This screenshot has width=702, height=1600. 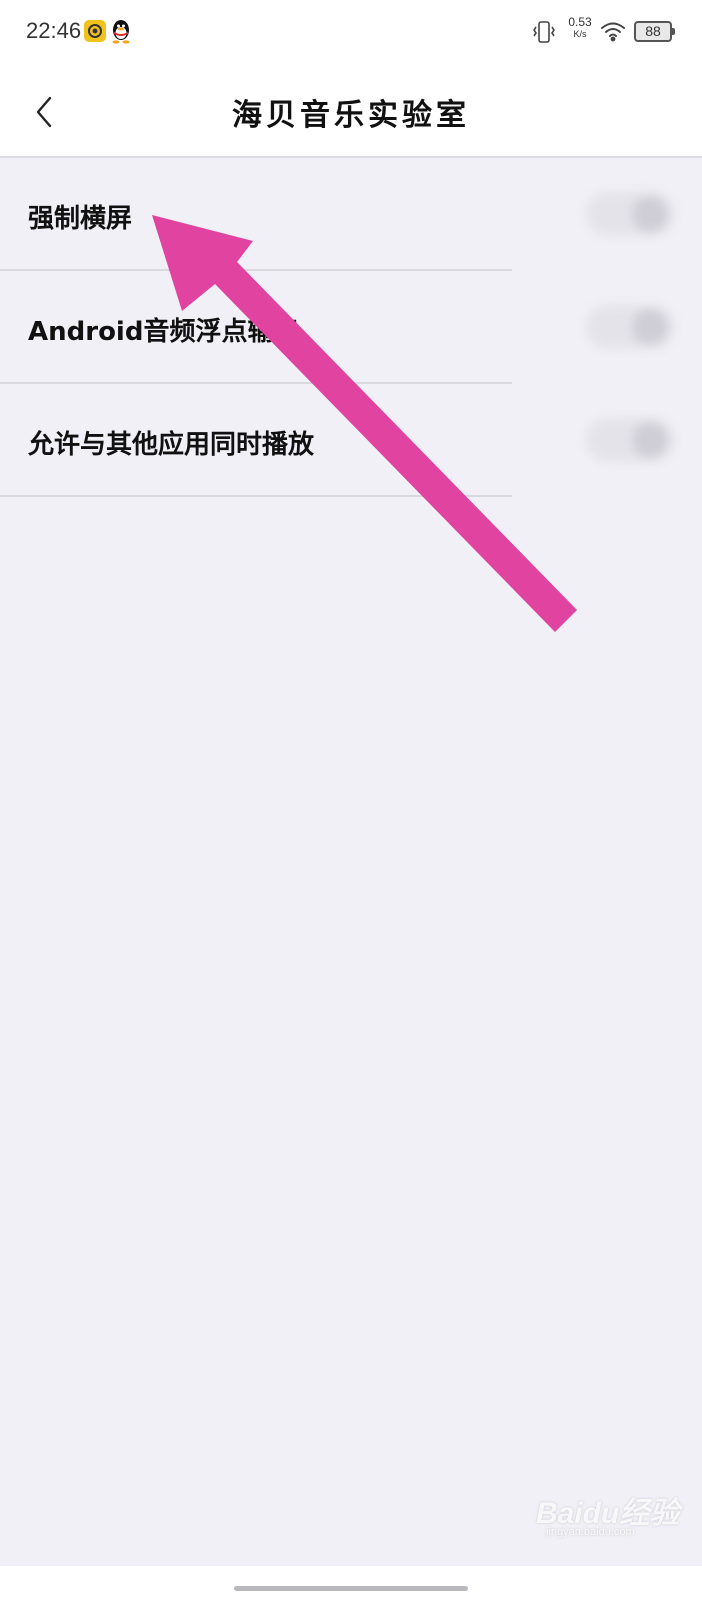 I want to click on status-bar: 22:46 0.53 K/s 88, so click(x=351, y=33).